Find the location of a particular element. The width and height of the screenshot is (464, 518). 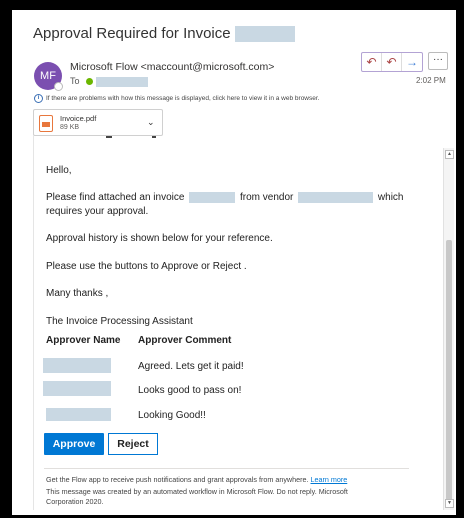

recipient-line: To is located at coordinates (109, 81).